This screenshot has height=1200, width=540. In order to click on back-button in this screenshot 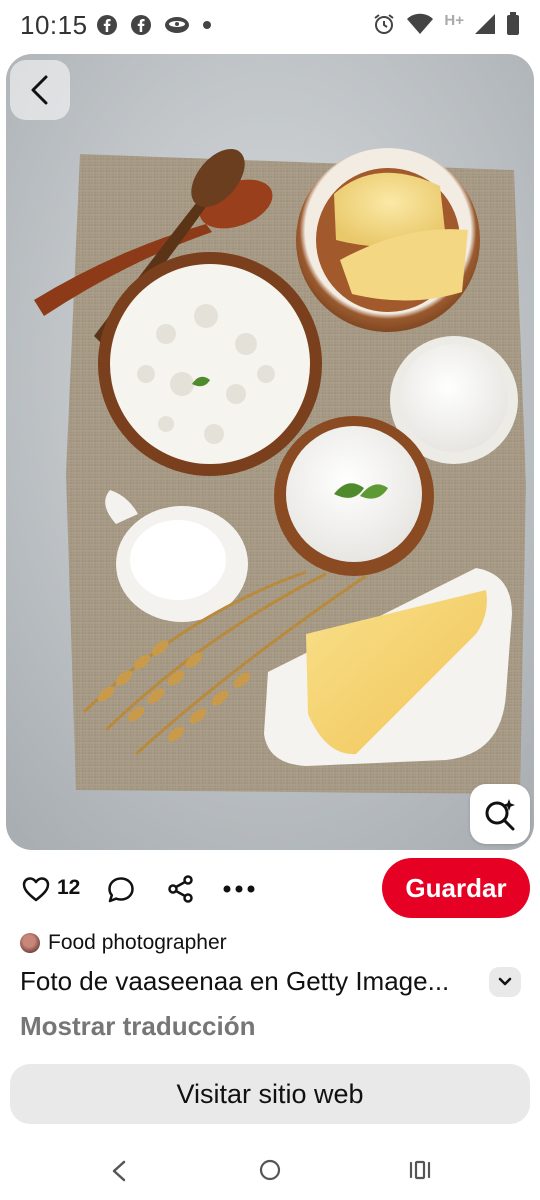, I will do `click(40, 90)`.